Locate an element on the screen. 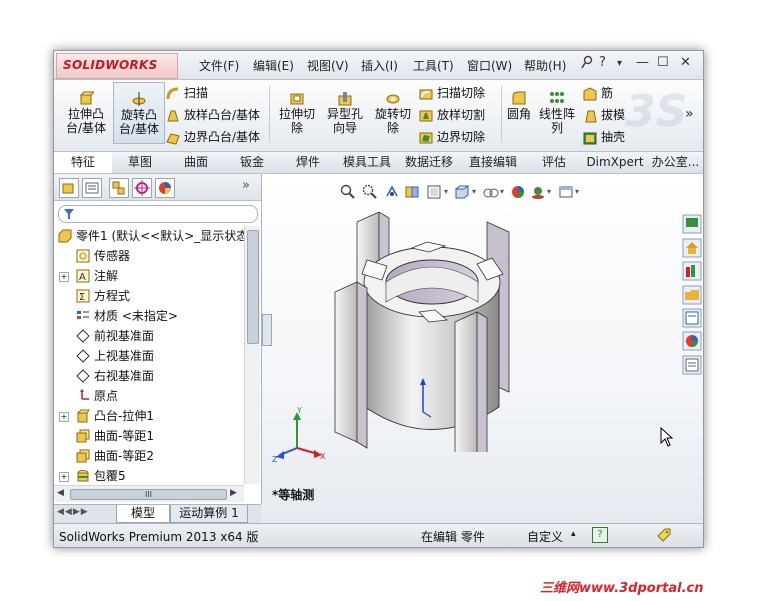 The image size is (757, 601). menu-view: 视图(V) is located at coordinates (328, 65).